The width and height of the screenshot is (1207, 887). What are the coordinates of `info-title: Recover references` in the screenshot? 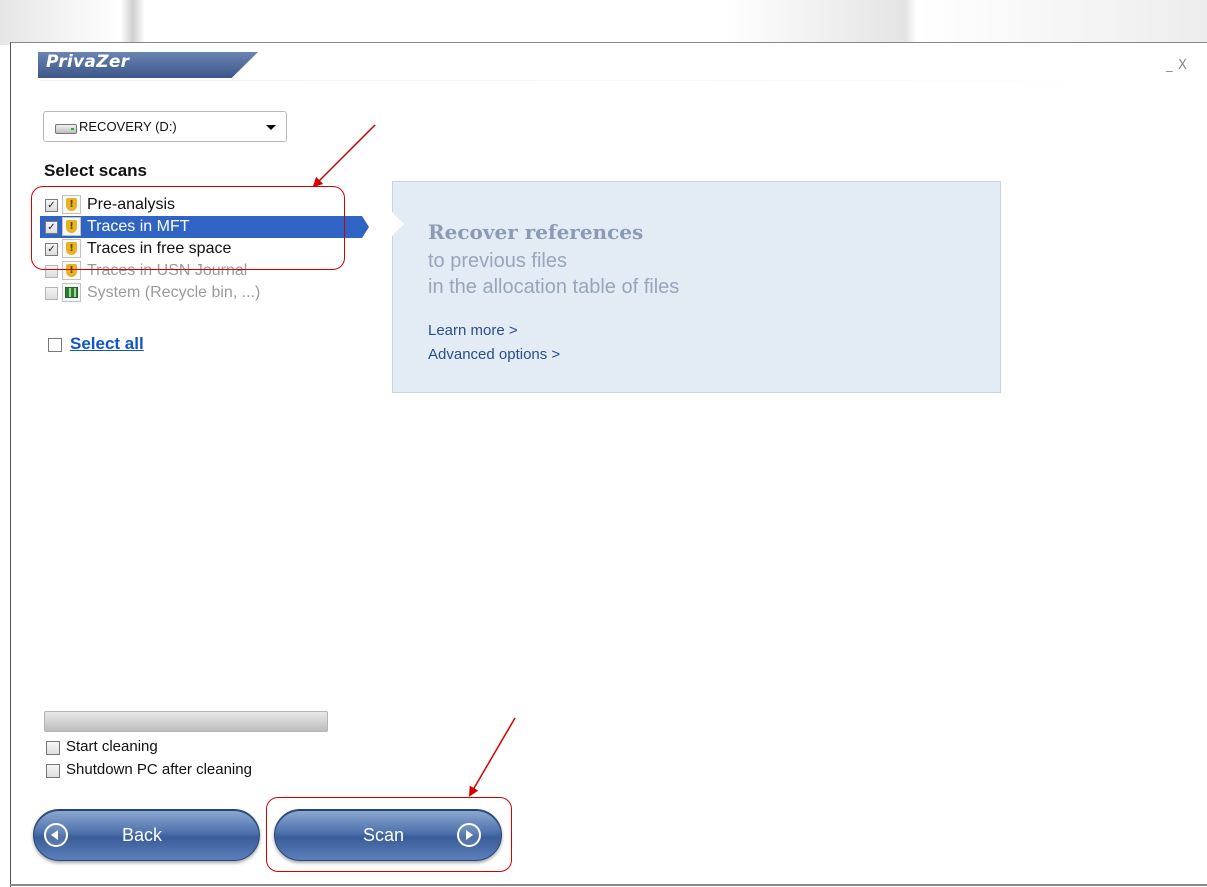 It's located at (536, 232).